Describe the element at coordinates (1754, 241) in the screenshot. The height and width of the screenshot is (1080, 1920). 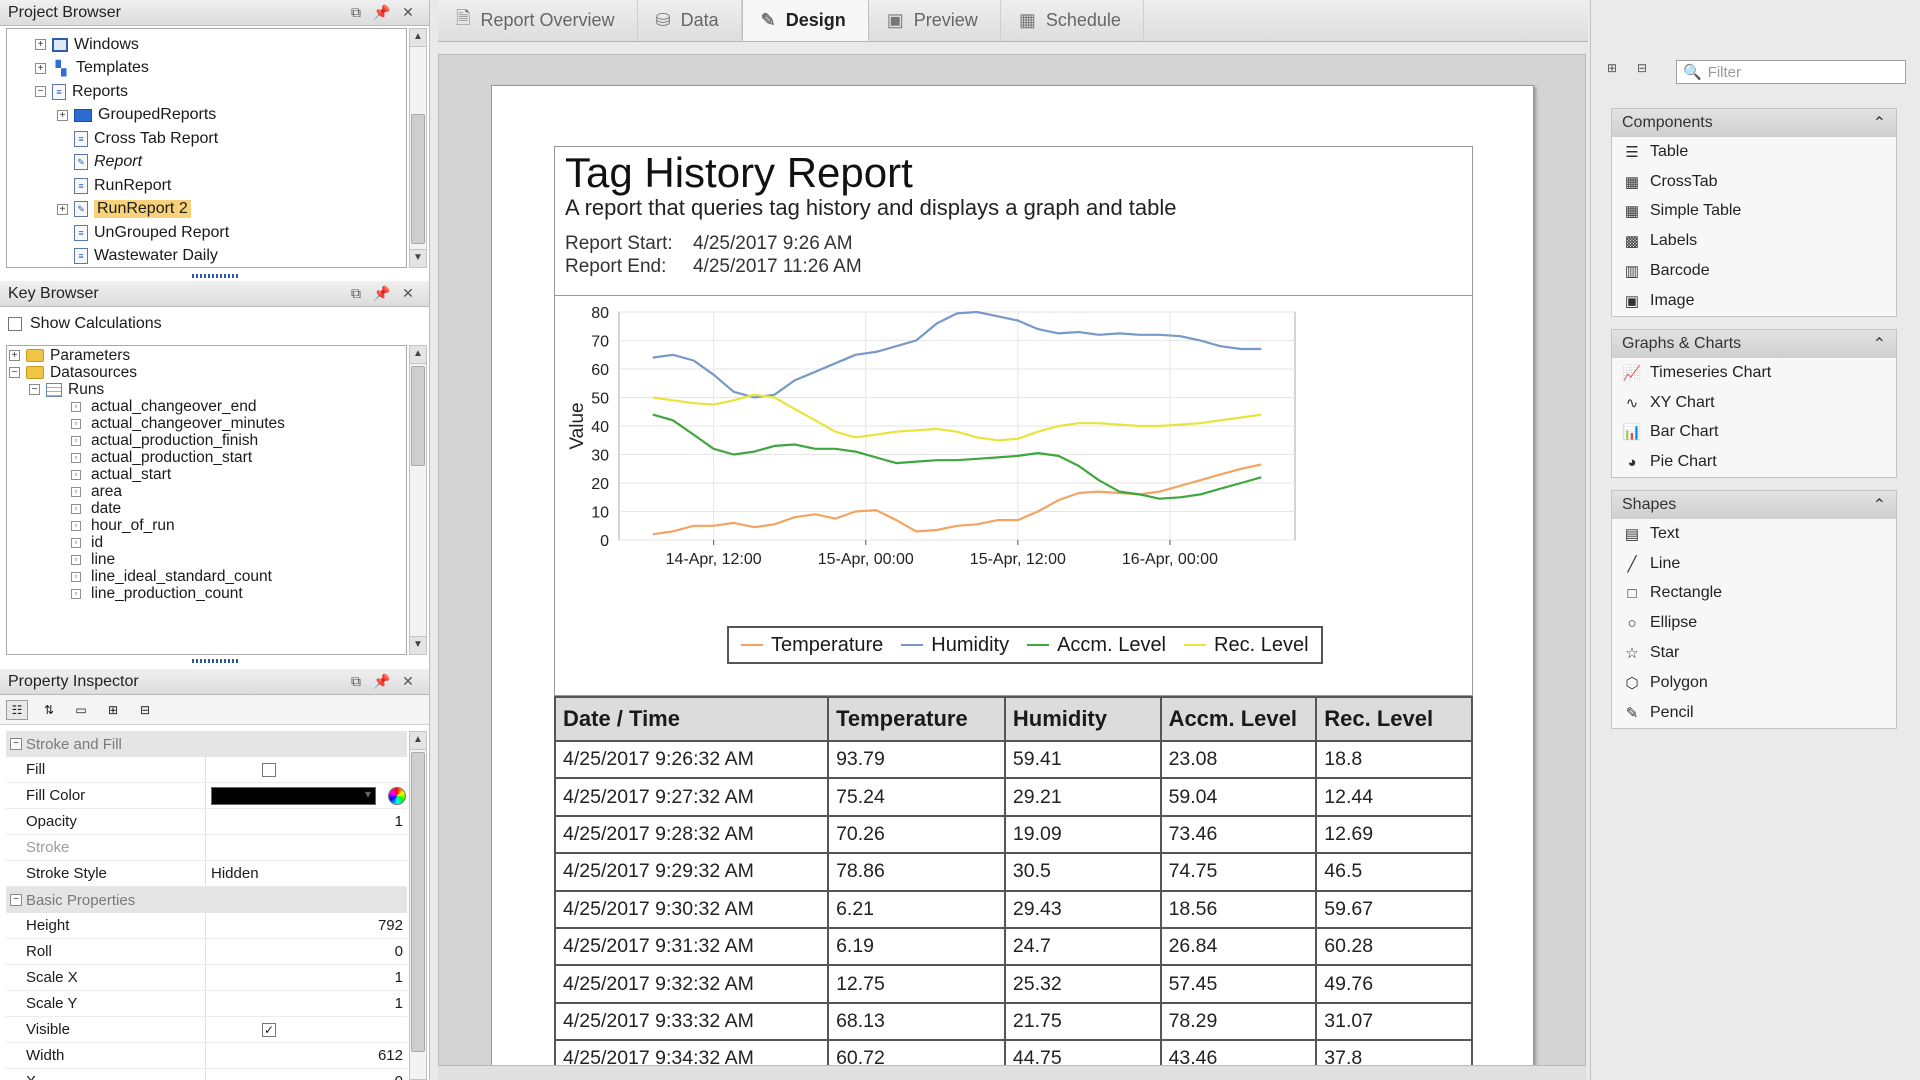
I see `palette-item-labels: ▩ Labels` at that location.